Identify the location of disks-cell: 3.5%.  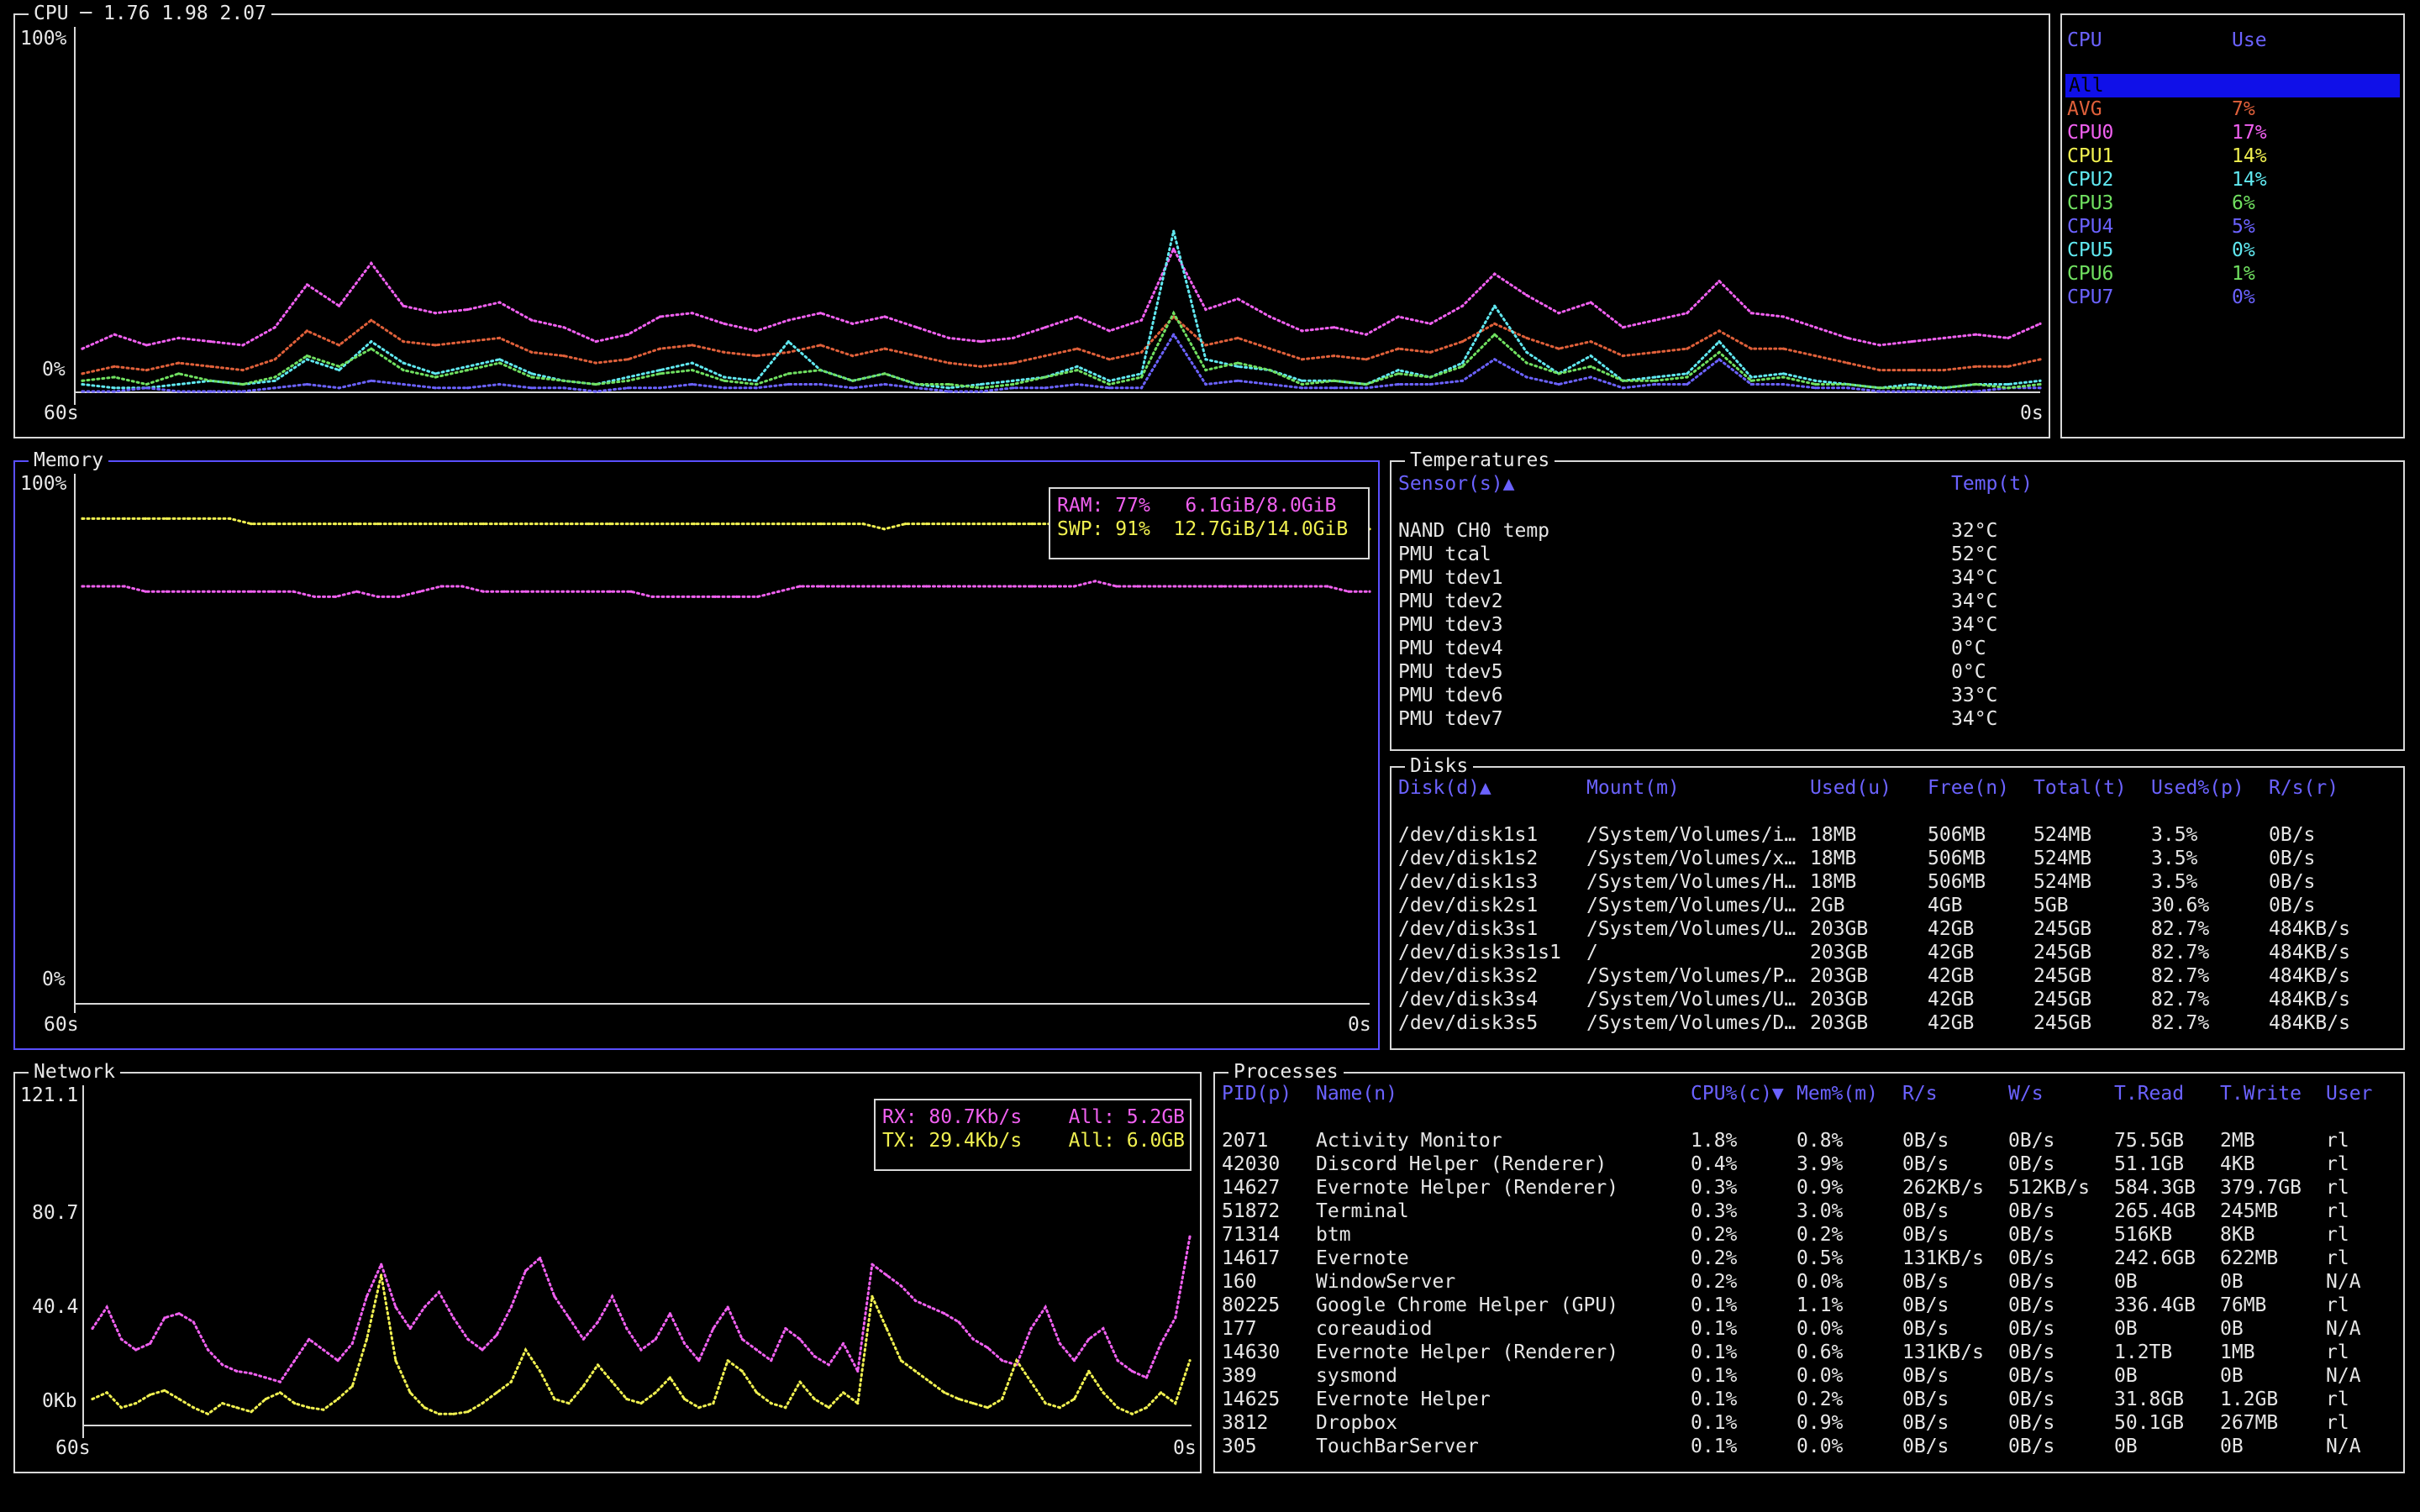
(2174, 882).